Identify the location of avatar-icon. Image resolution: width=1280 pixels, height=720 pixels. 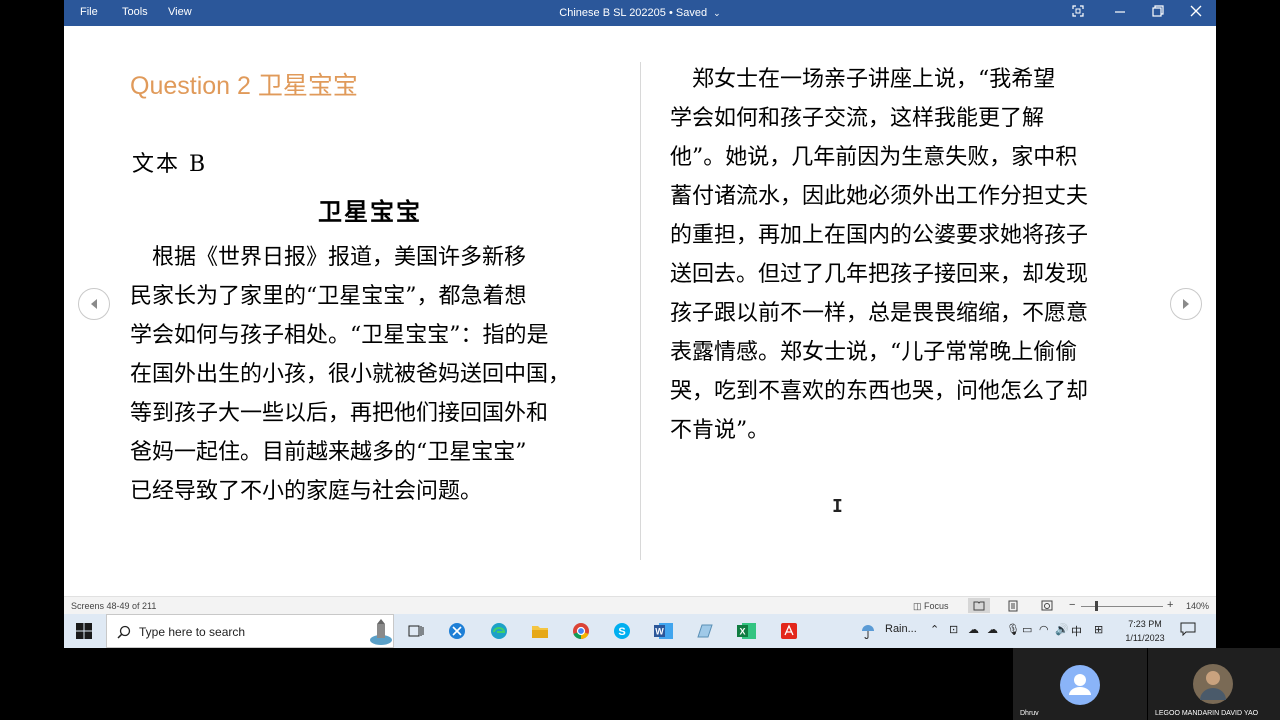
(1080, 685).